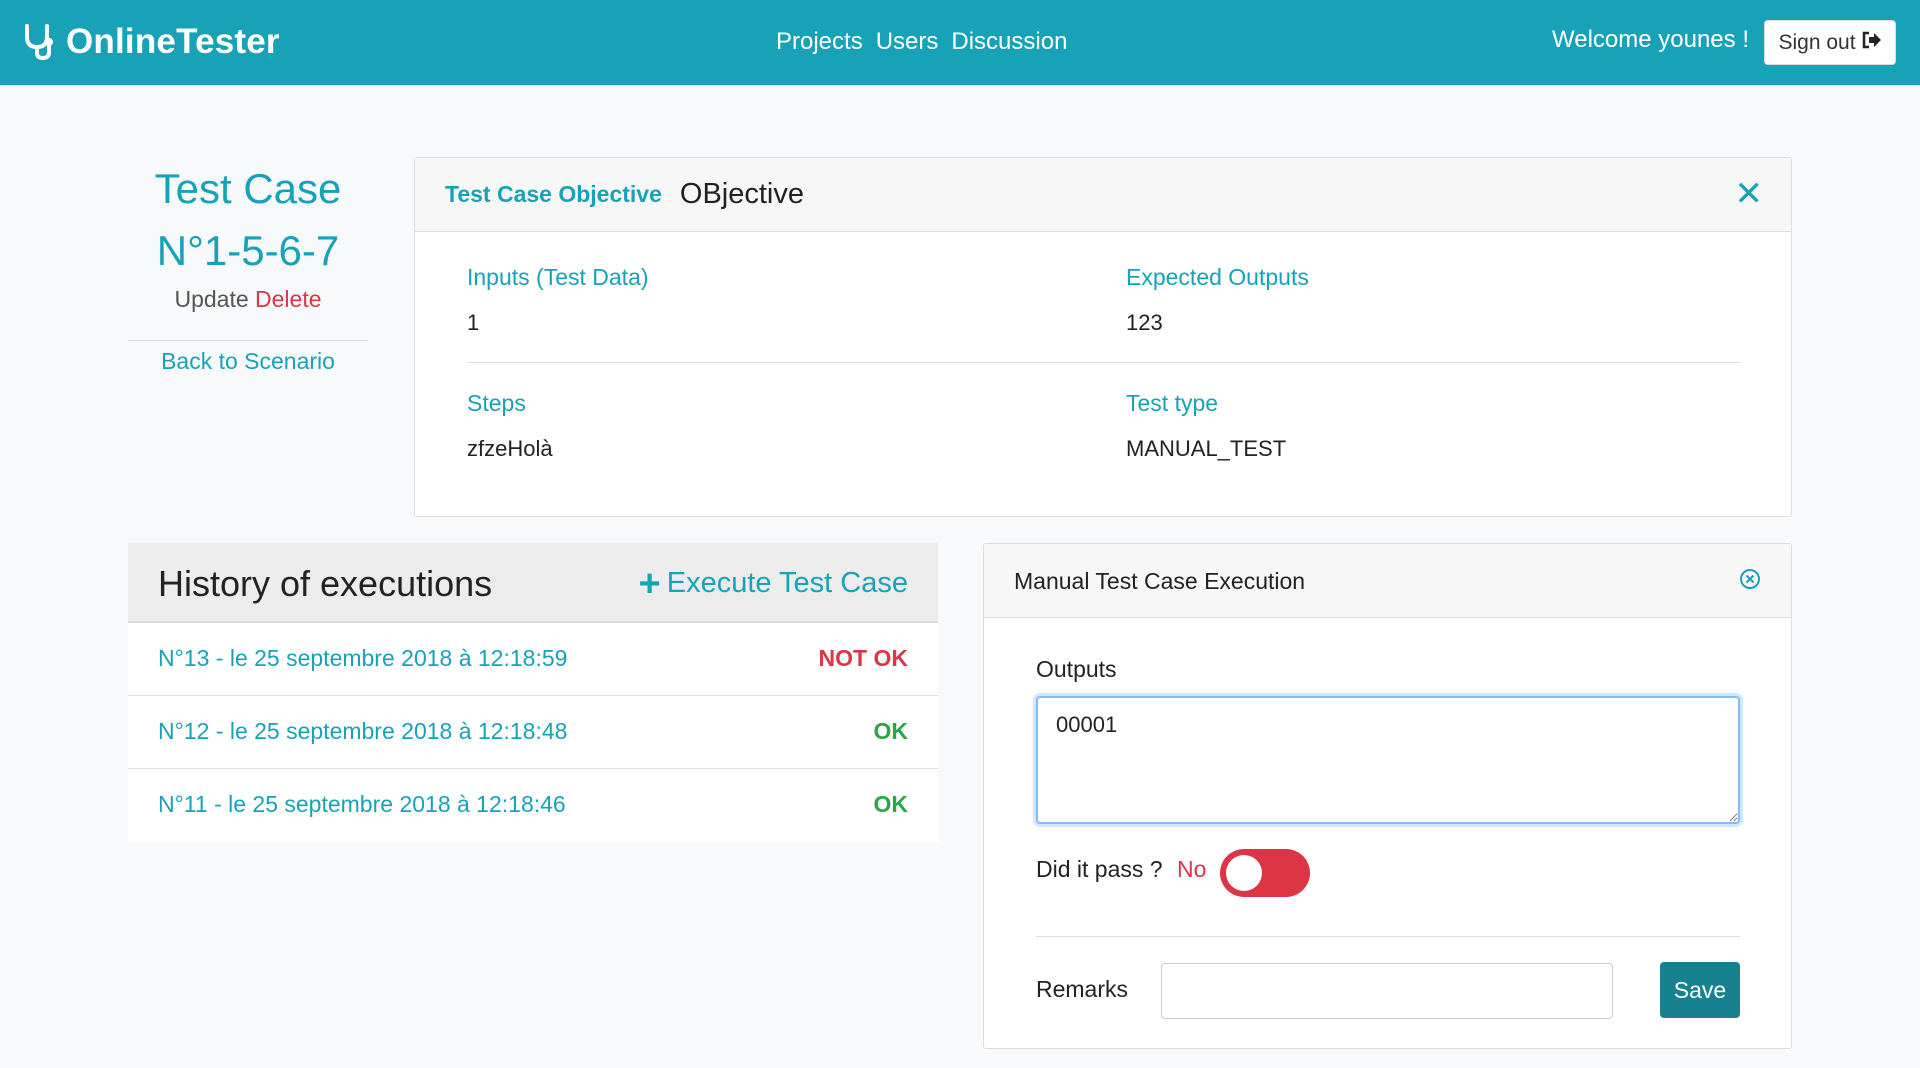 Image resolution: width=1920 pixels, height=1068 pixels. What do you see at coordinates (907, 42) in the screenshot?
I see `nav-link-users: Users` at bounding box center [907, 42].